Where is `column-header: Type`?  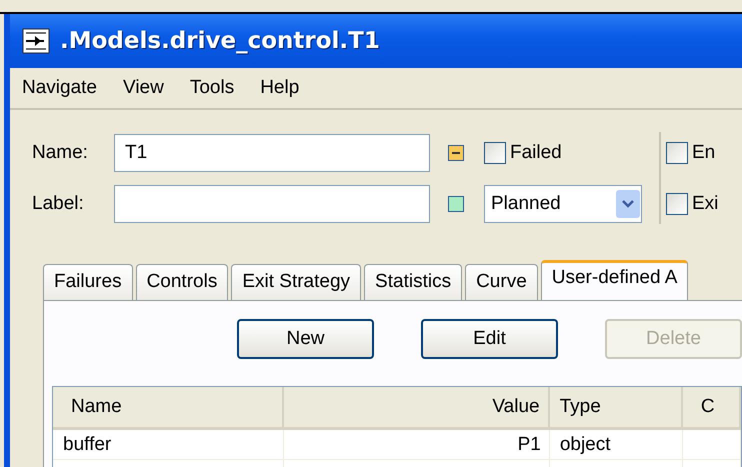 column-header: Type is located at coordinates (616, 407).